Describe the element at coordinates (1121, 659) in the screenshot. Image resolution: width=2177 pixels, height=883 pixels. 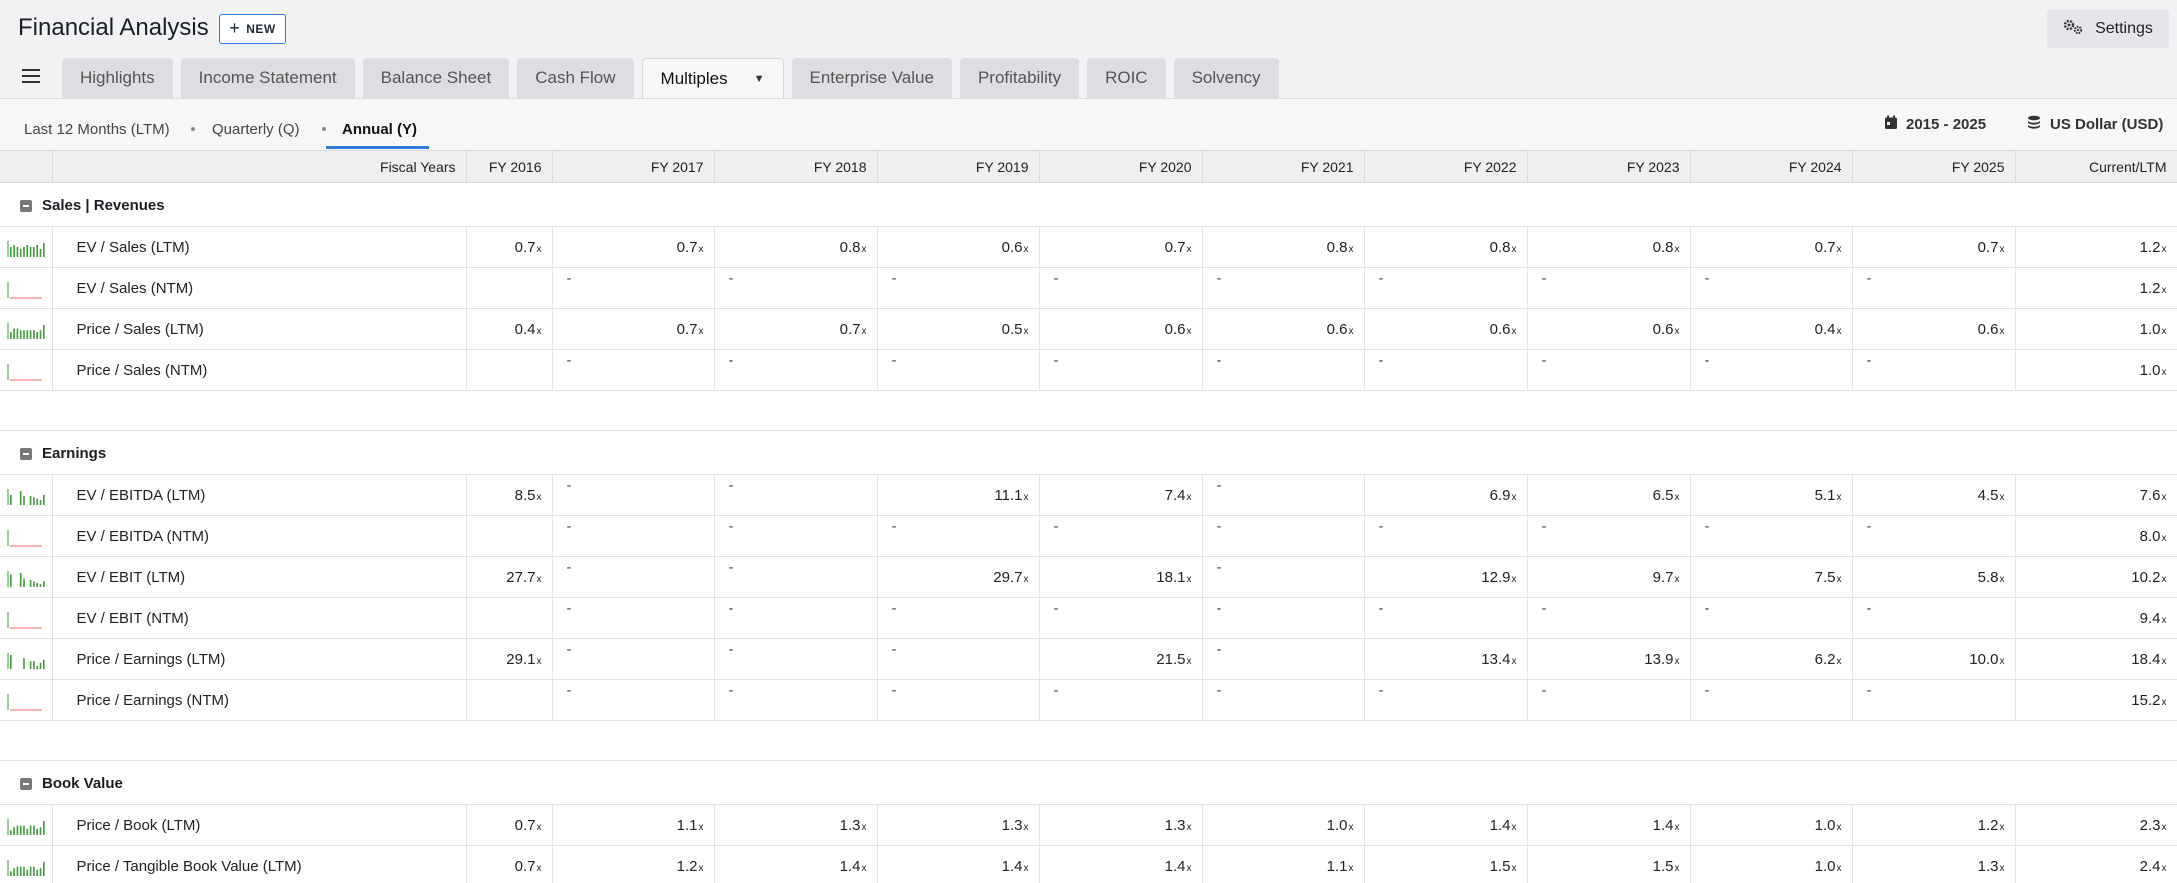
I see `value-cell: 21.5x` at that location.